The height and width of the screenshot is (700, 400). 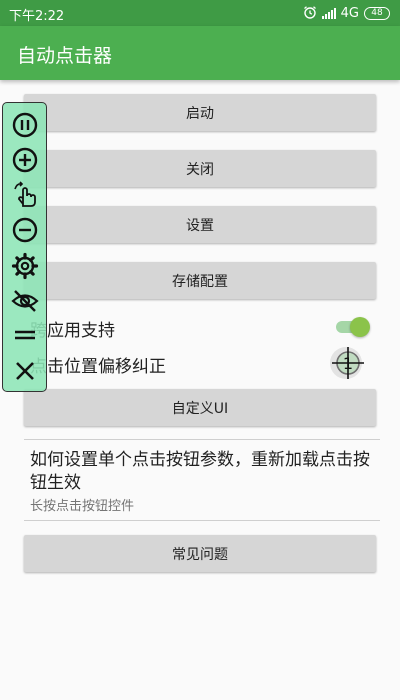 What do you see at coordinates (310, 13) in the screenshot?
I see `alarm-icon` at bounding box center [310, 13].